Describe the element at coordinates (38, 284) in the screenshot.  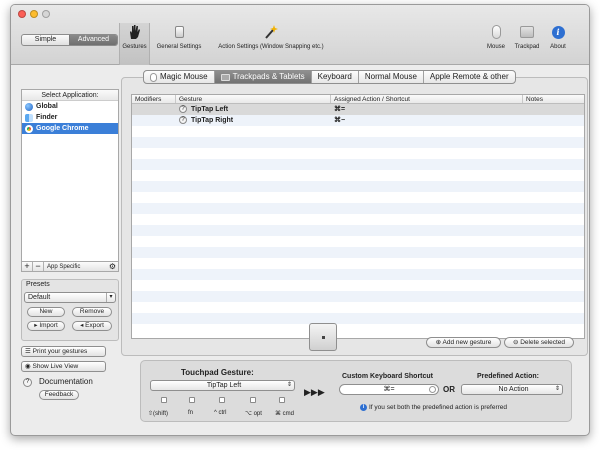
I see `presets-title: Presets` at that location.